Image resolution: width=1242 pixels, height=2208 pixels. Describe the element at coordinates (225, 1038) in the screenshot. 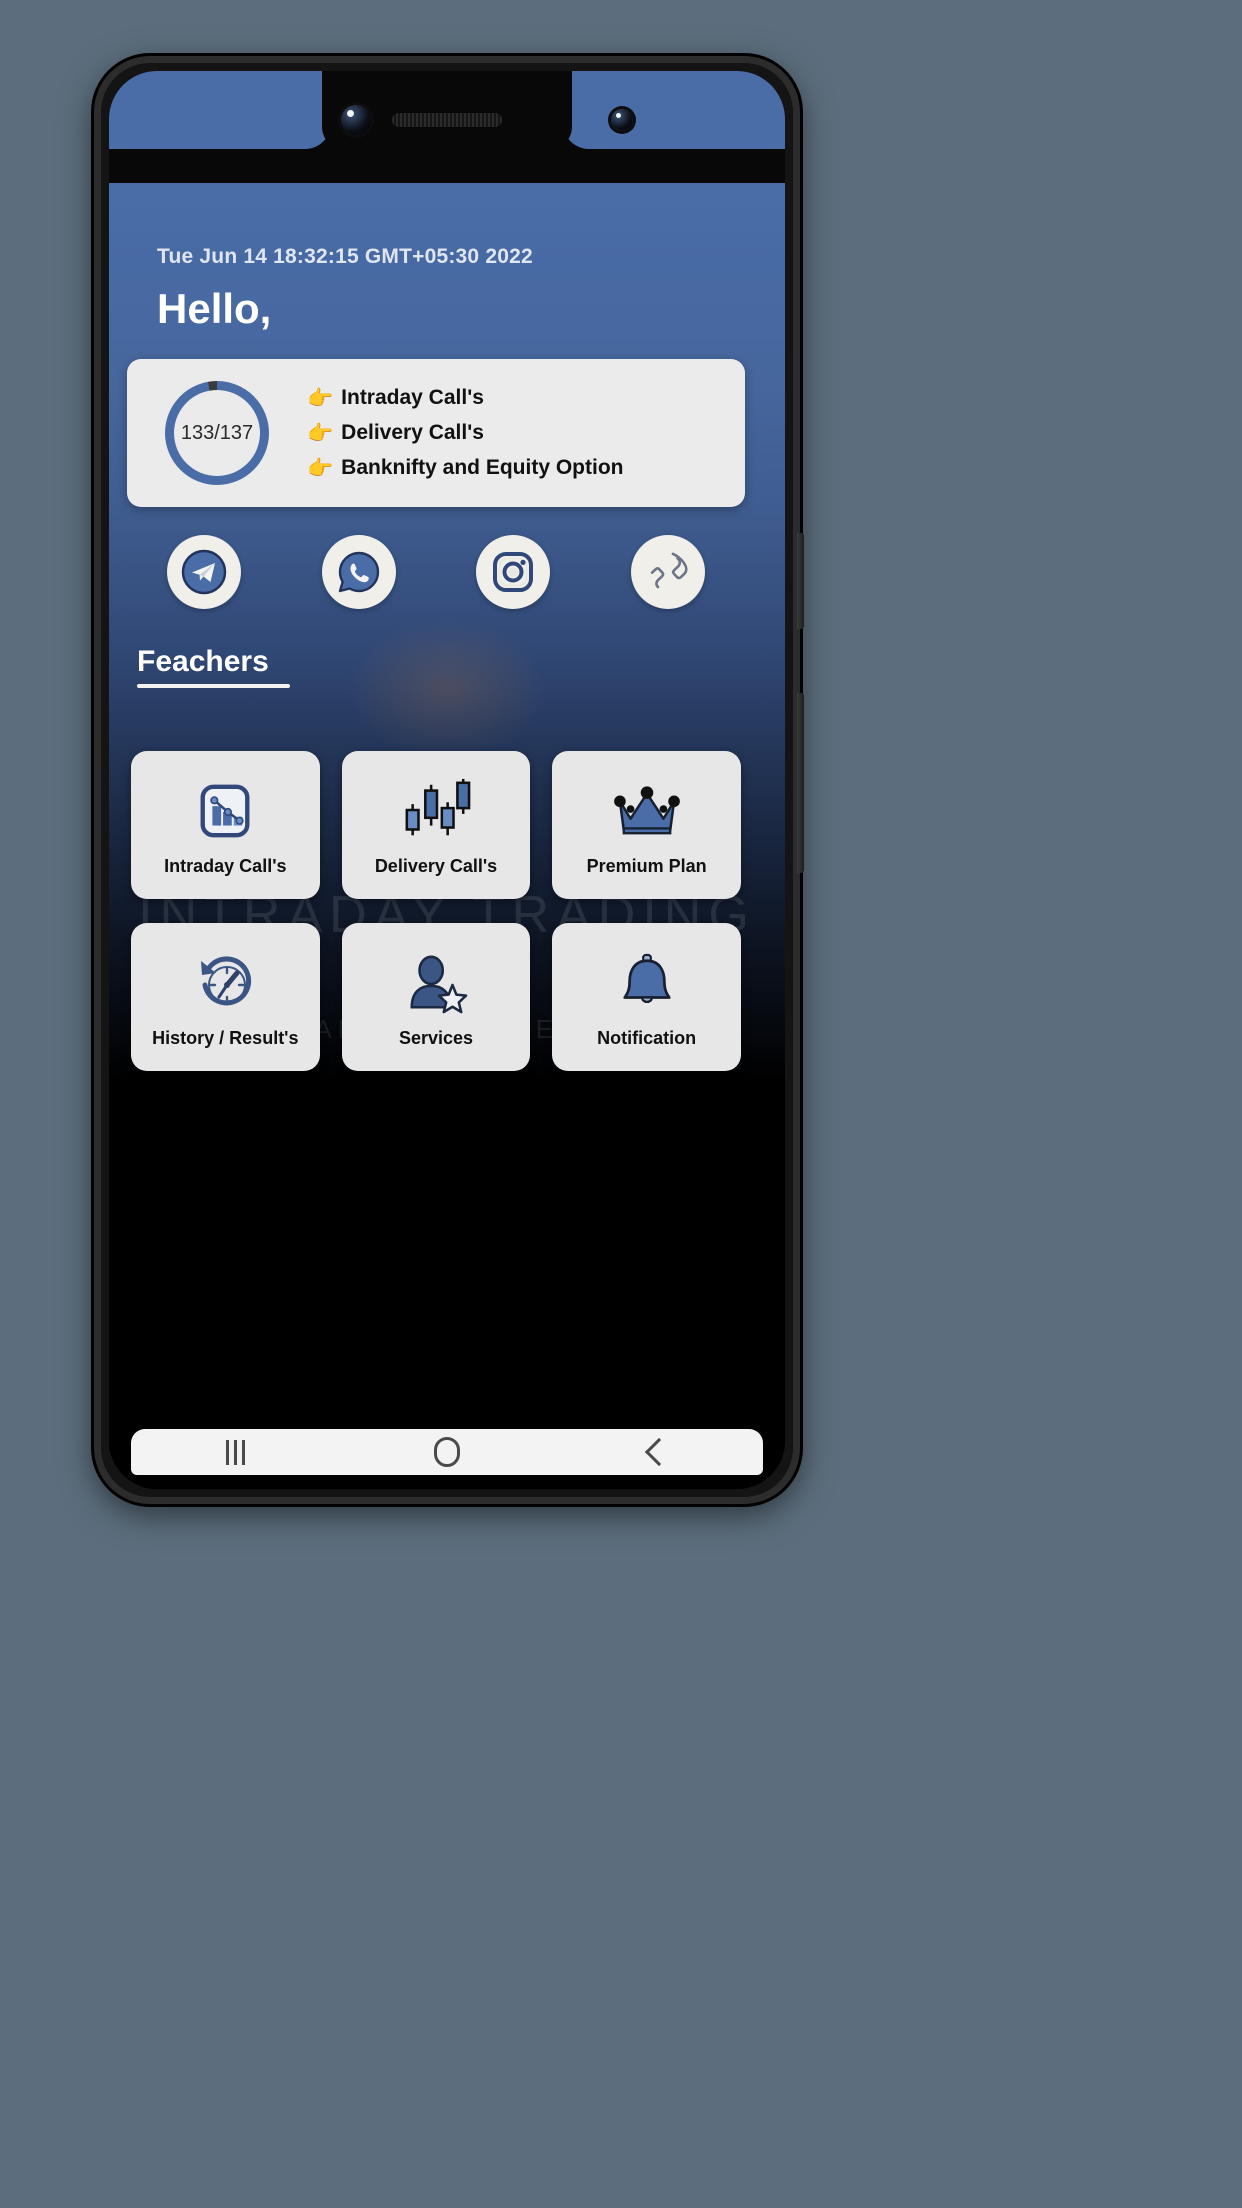

I see `feature-tile-label: History / Result's` at that location.